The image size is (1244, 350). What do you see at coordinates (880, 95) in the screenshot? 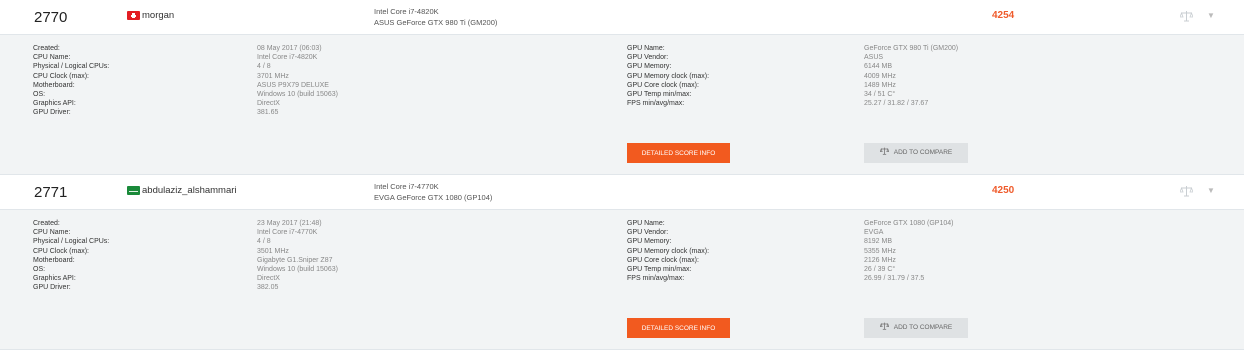
I see `detail-value: 34 / 51 C°` at bounding box center [880, 95].